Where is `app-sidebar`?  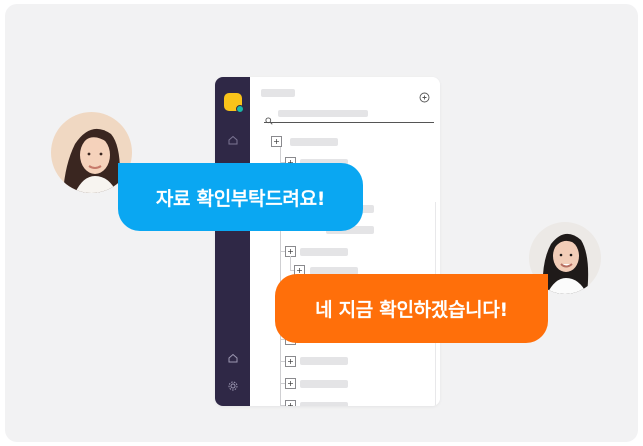 app-sidebar is located at coordinates (232, 241).